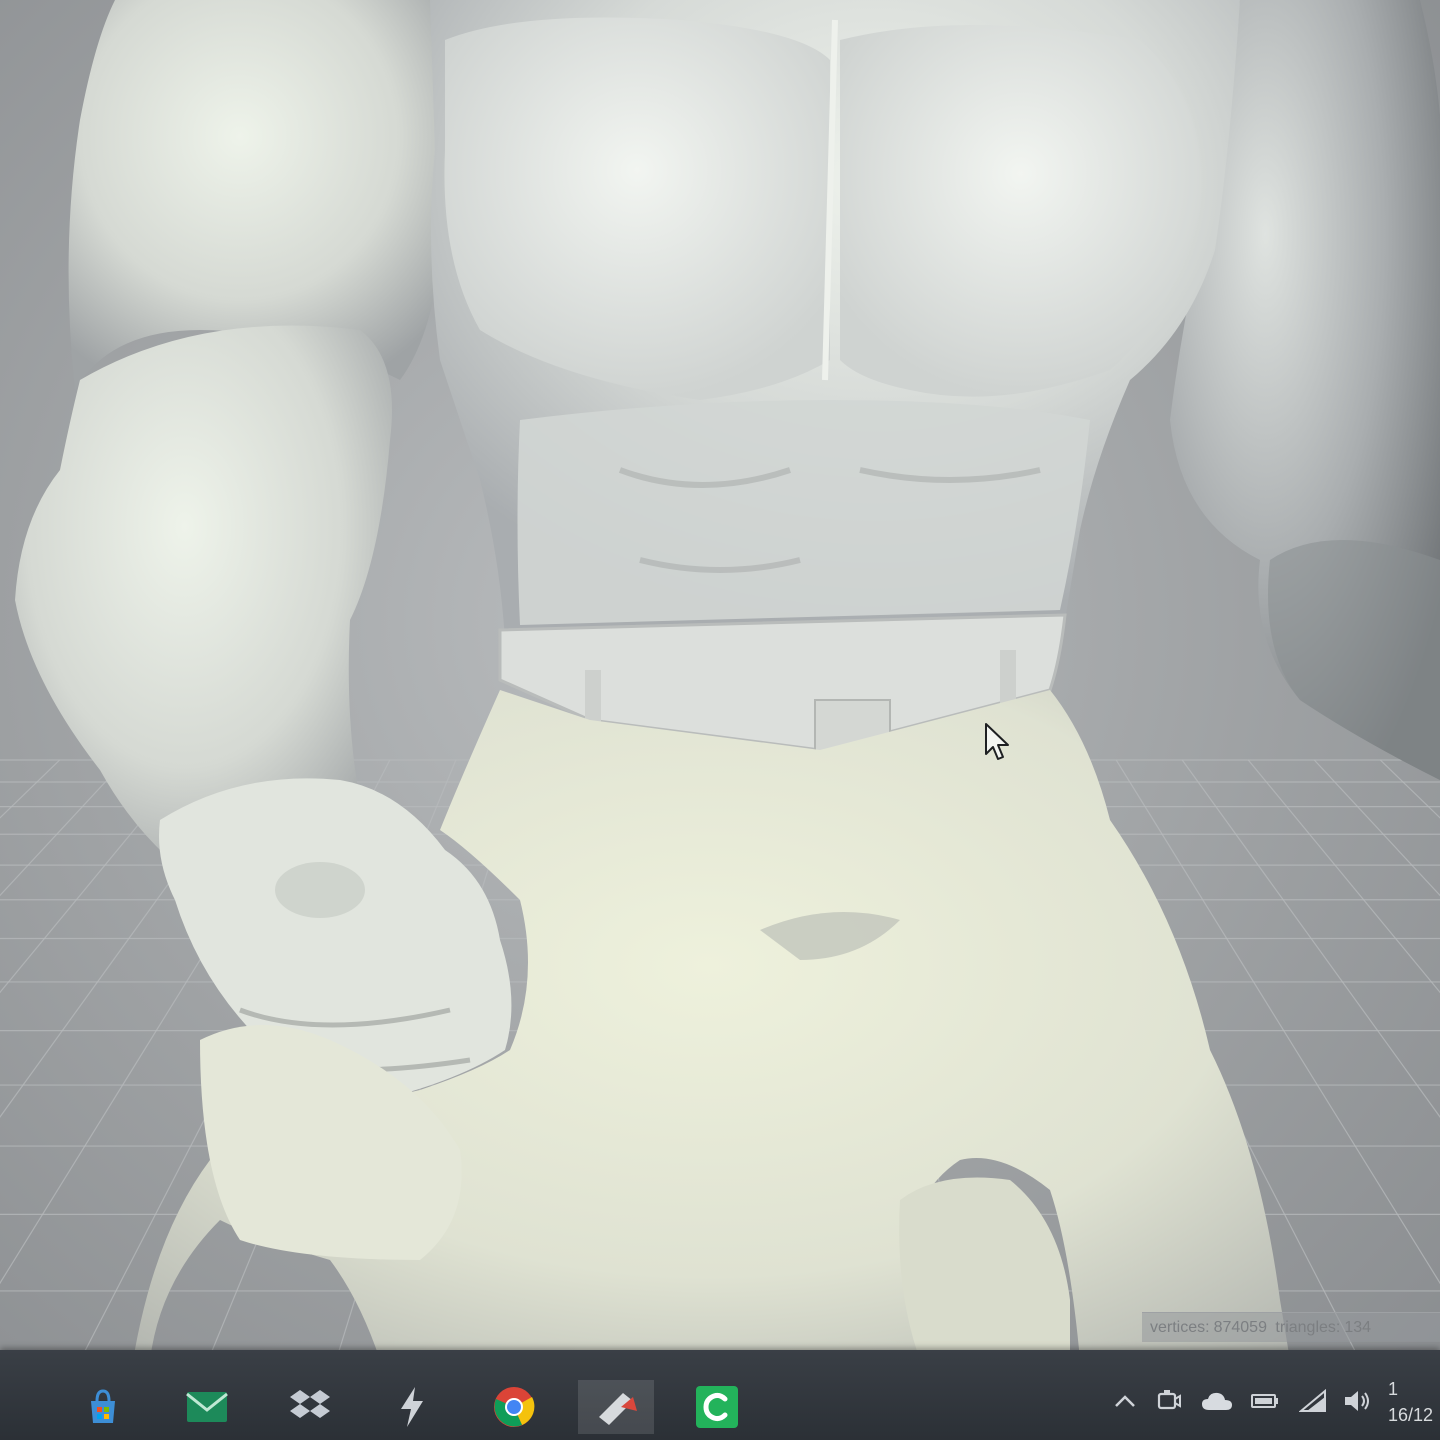 The width and height of the screenshot is (1440, 1440). I want to click on mail-icon, so click(207, 1407).